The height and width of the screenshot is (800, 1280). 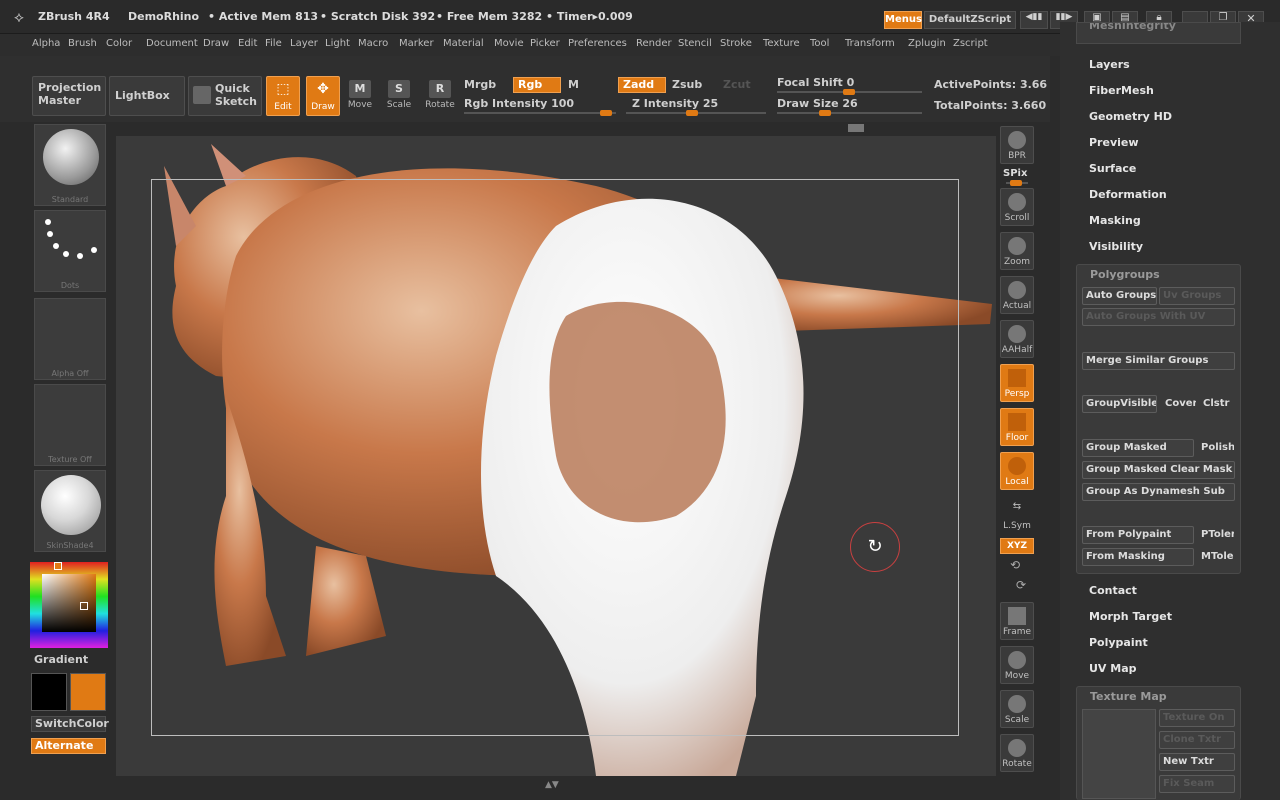 I want to click on rotate-view-button: Rotate, so click(x=1017, y=753).